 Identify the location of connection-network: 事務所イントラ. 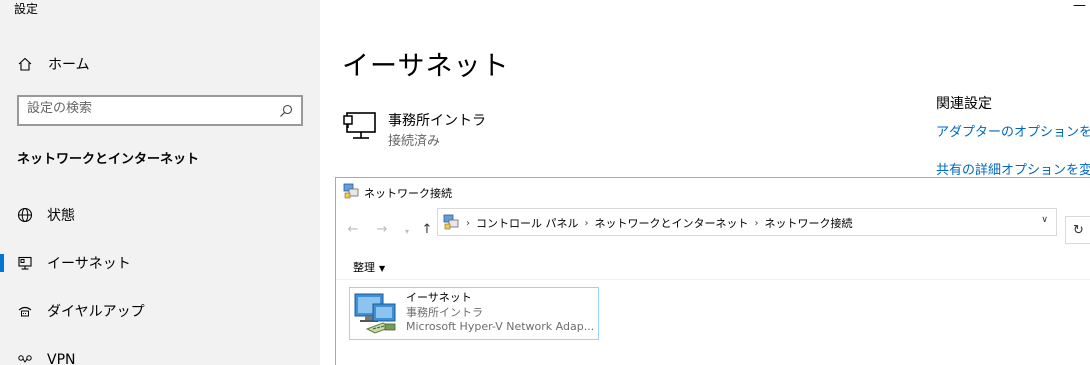
(444, 312).